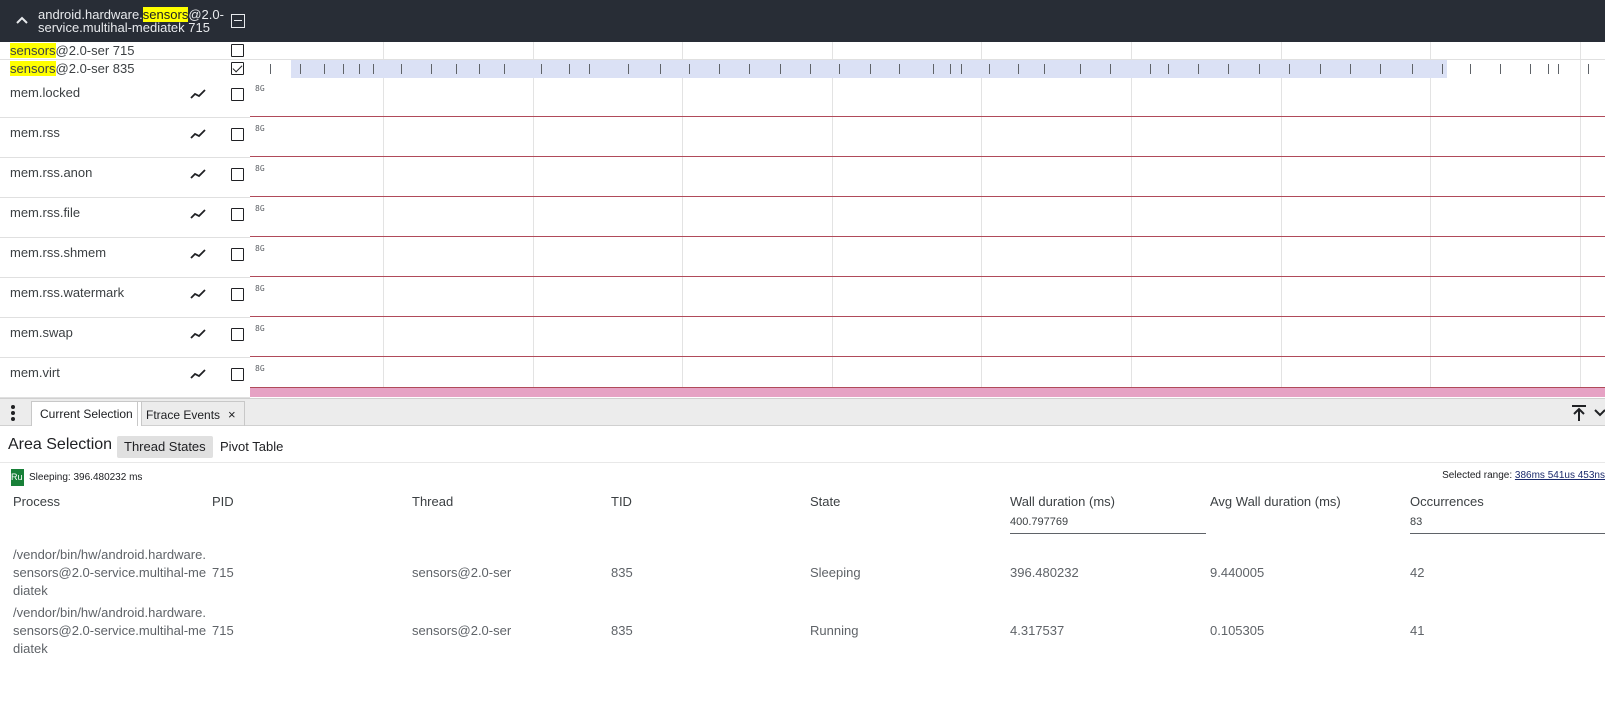 Image resolution: width=1605 pixels, height=702 pixels. What do you see at coordinates (1579, 413) in the screenshot?
I see `expand-panel-icon` at bounding box center [1579, 413].